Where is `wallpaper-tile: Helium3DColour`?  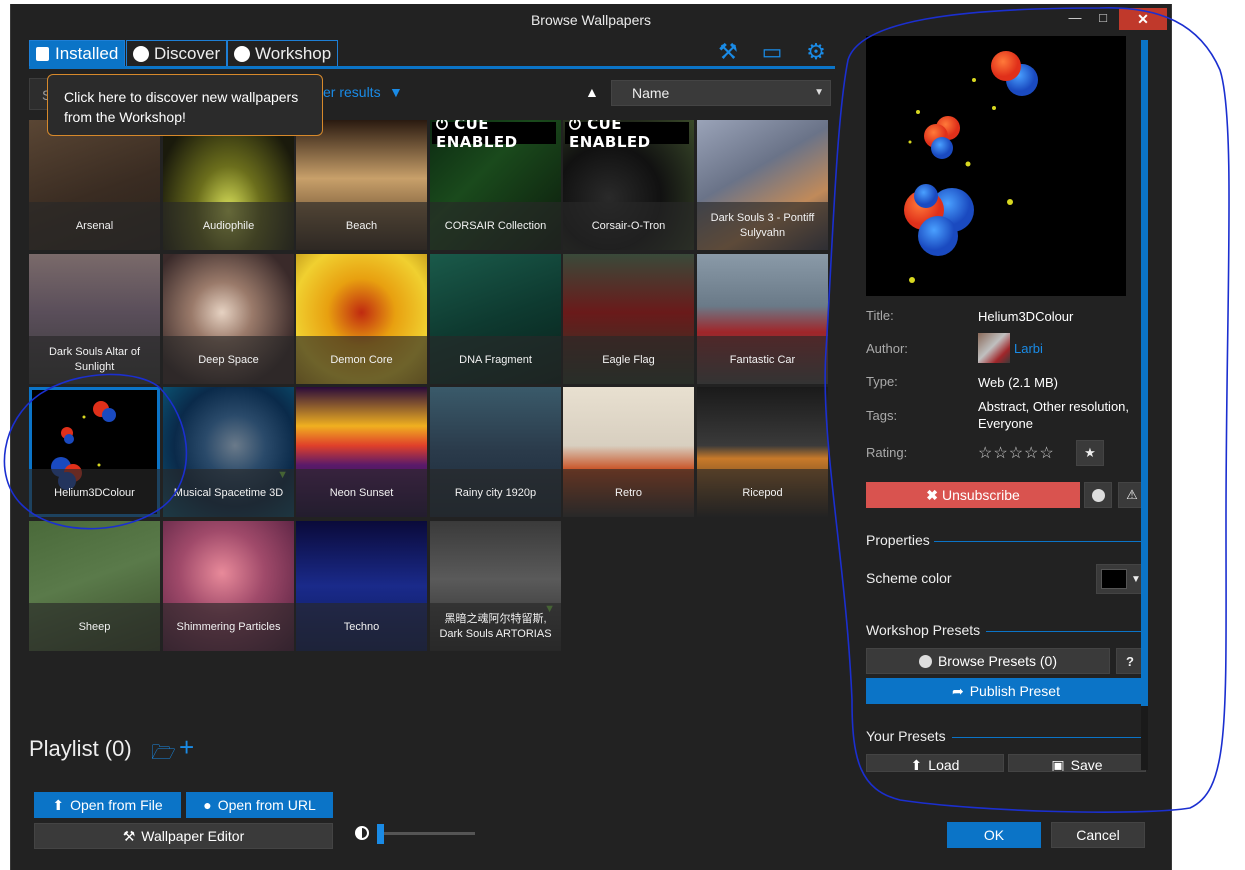
wallpaper-tile: Helium3DColour is located at coordinates (94, 452).